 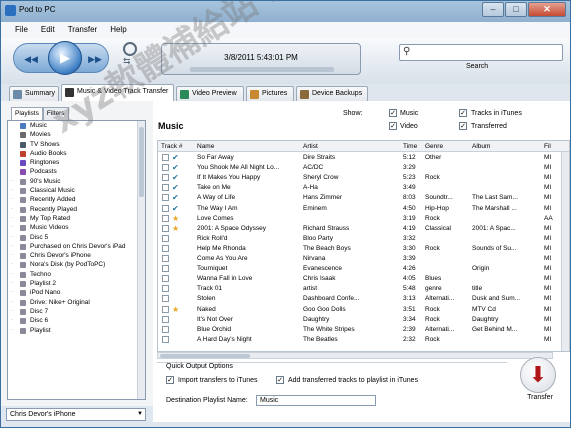 I want to click on playlist-item: · Playlist, so click(x=76, y=330).